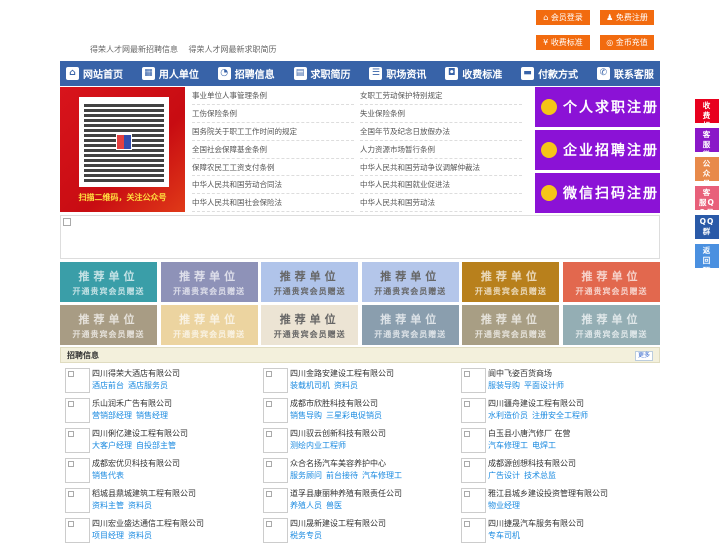 Image resolution: width=720 pixels, height=548 pixels. I want to click on position-link: 专车司机, so click(504, 535).